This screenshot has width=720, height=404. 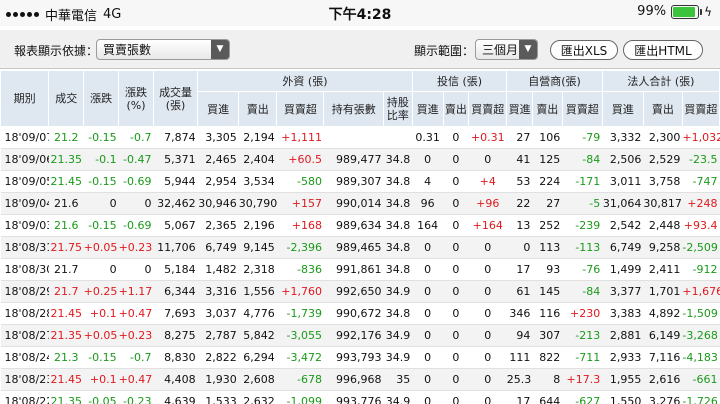 What do you see at coordinates (547, 335) in the screenshot?
I see `cell-dealer-sell: 307` at bounding box center [547, 335].